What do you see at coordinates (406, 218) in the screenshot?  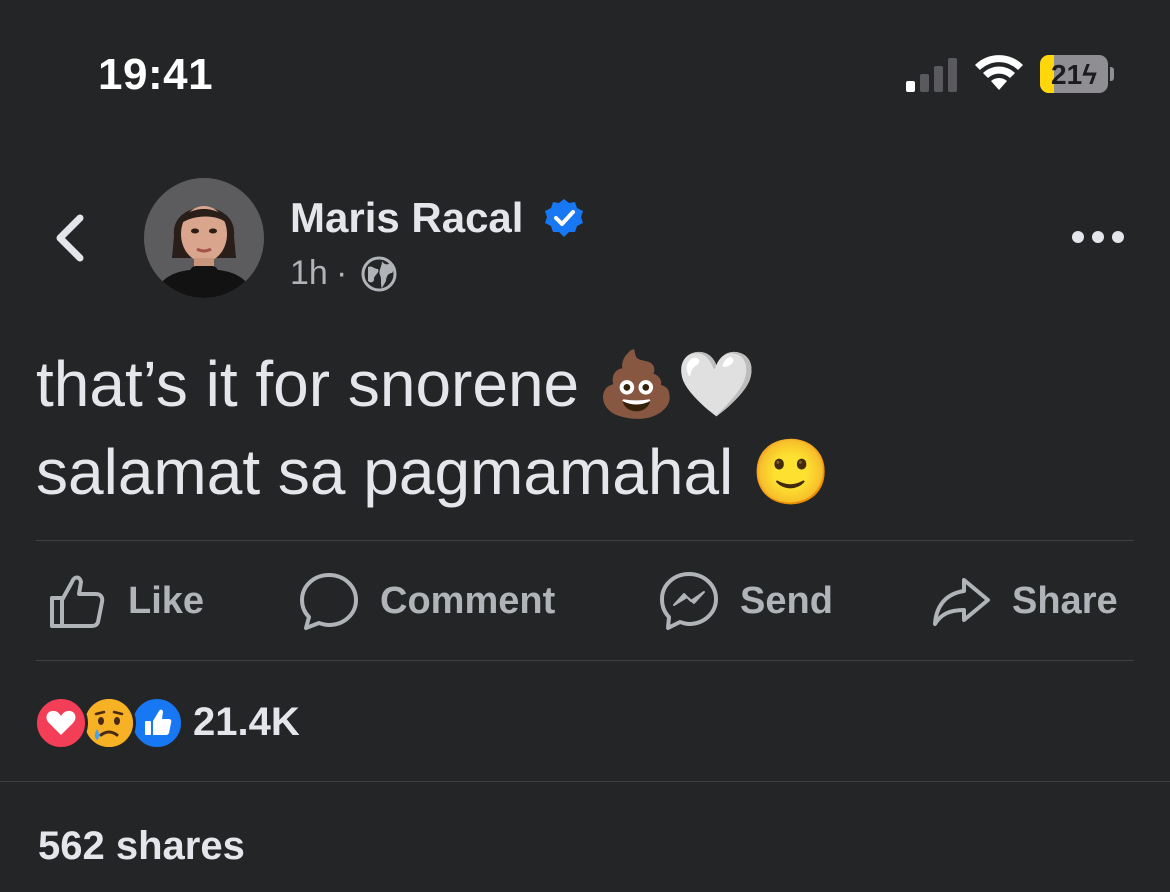 I see `author-name: Maris Racal` at bounding box center [406, 218].